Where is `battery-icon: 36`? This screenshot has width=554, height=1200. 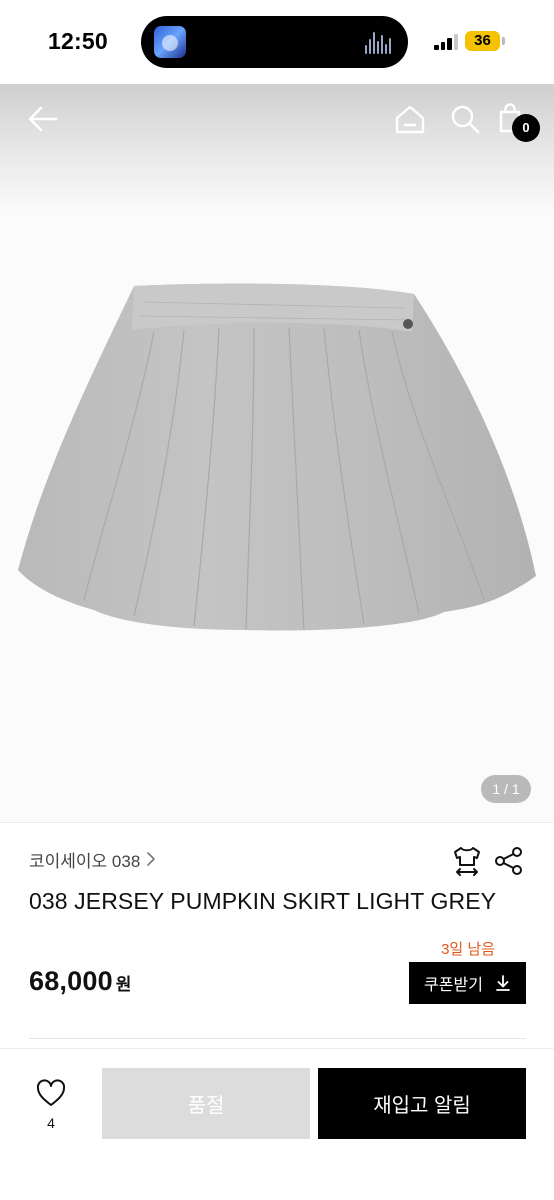
battery-icon: 36 is located at coordinates (482, 41).